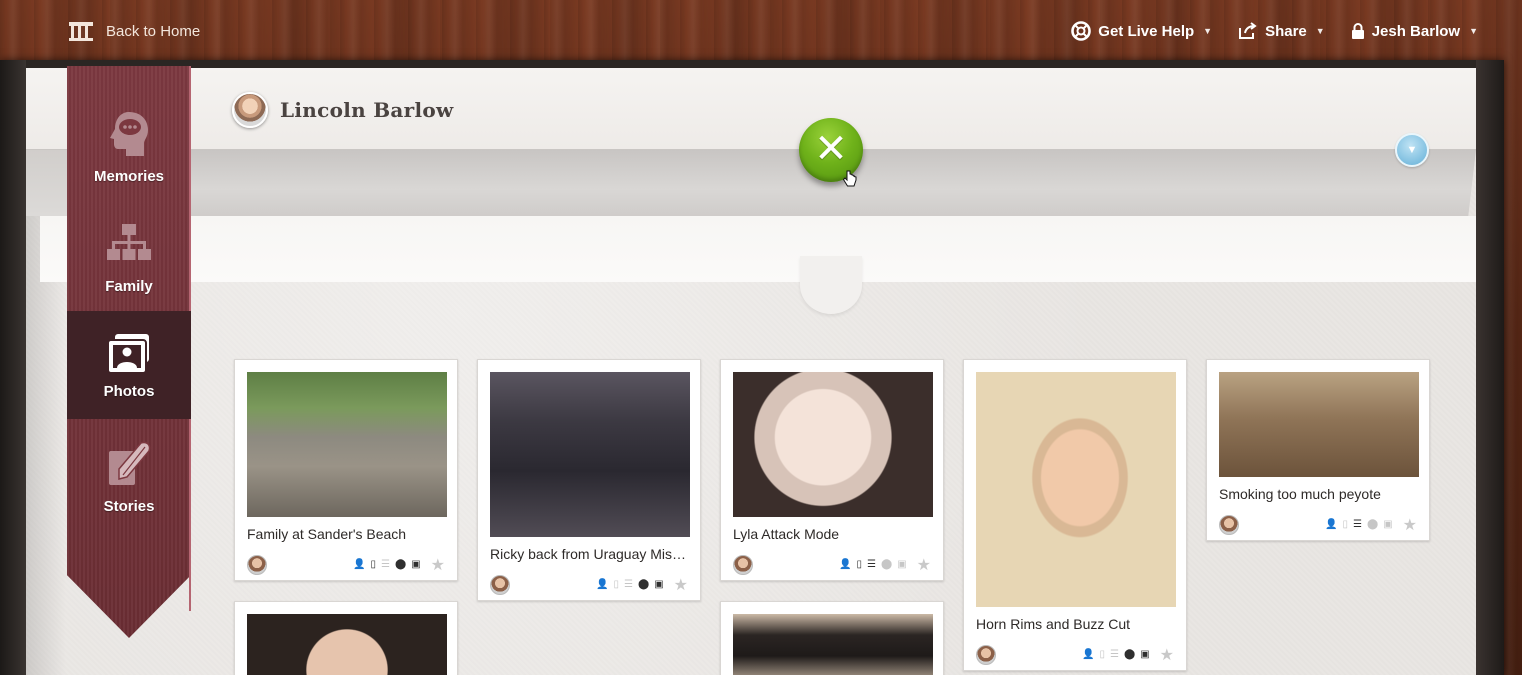  Describe the element at coordinates (831, 285) in the screenshot. I see `pull-tab` at that location.